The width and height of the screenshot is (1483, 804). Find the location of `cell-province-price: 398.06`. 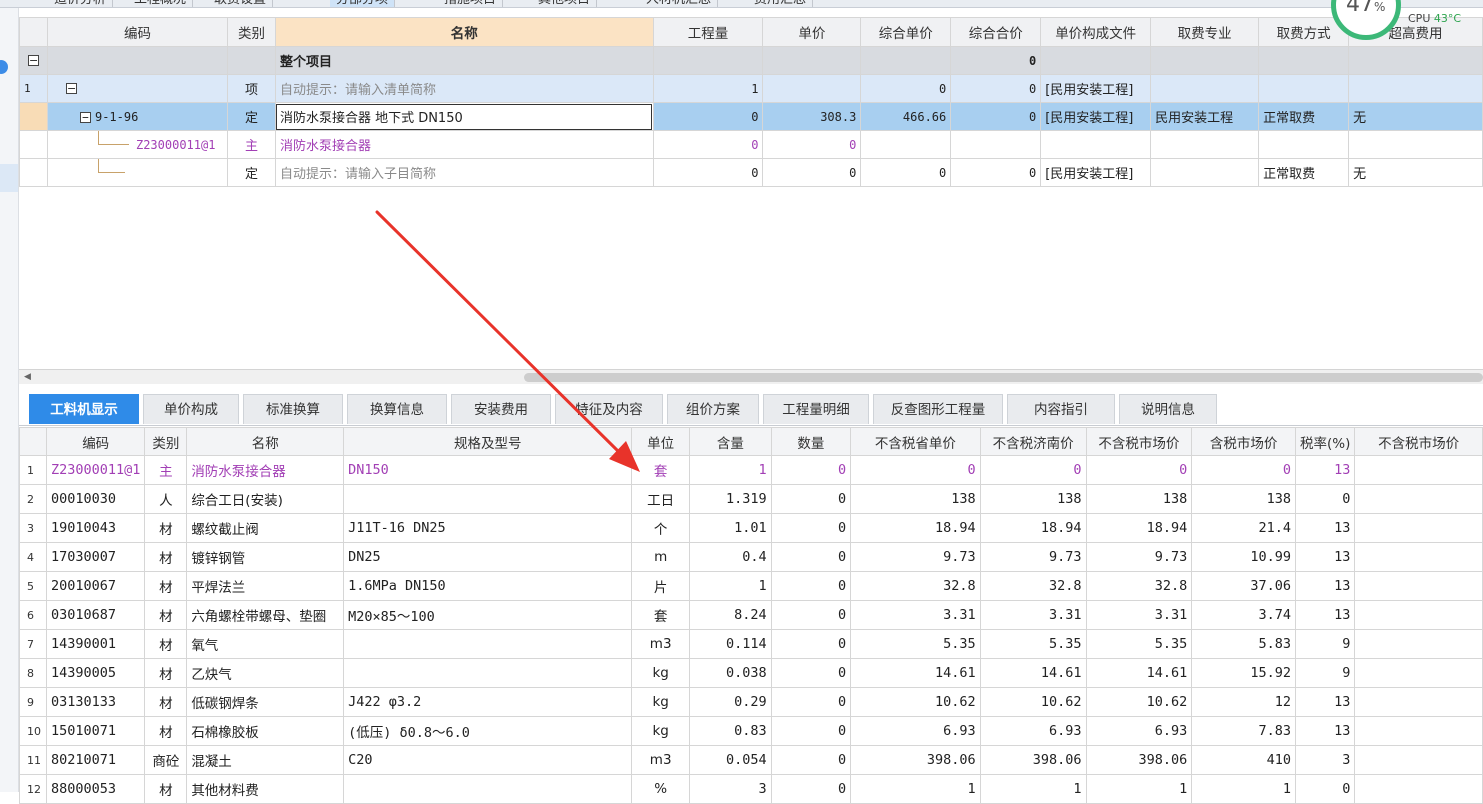

cell-province-price: 398.06 is located at coordinates (915, 760).